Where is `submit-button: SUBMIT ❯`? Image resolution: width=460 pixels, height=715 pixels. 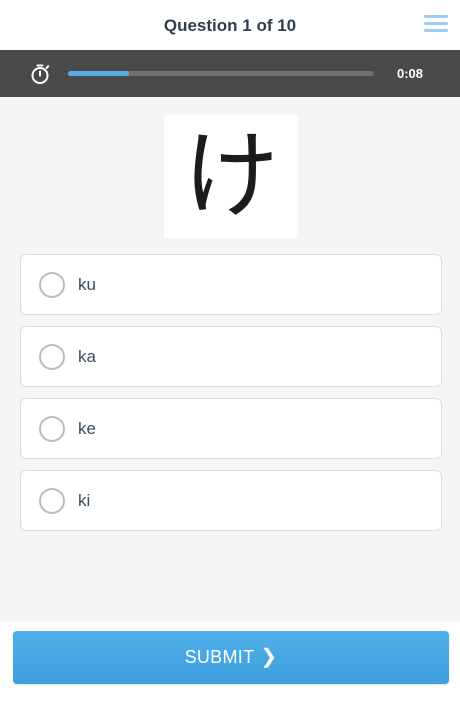 submit-button: SUBMIT ❯ is located at coordinates (231, 657).